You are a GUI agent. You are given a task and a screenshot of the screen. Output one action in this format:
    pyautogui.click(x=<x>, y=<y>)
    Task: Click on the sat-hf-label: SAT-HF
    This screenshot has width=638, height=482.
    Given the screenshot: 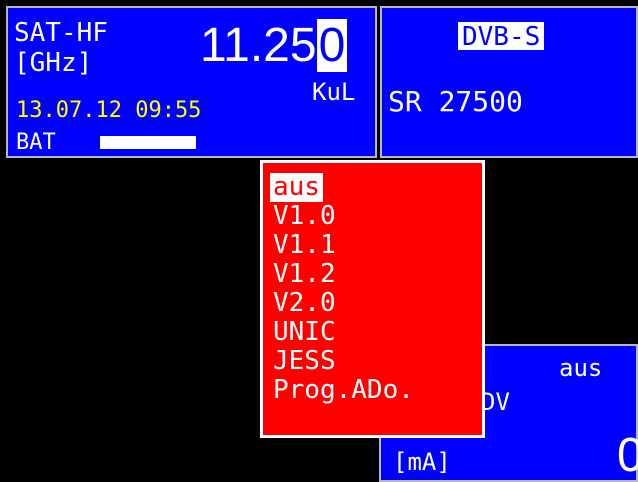 What is the action you would take?
    pyautogui.click(x=61, y=33)
    